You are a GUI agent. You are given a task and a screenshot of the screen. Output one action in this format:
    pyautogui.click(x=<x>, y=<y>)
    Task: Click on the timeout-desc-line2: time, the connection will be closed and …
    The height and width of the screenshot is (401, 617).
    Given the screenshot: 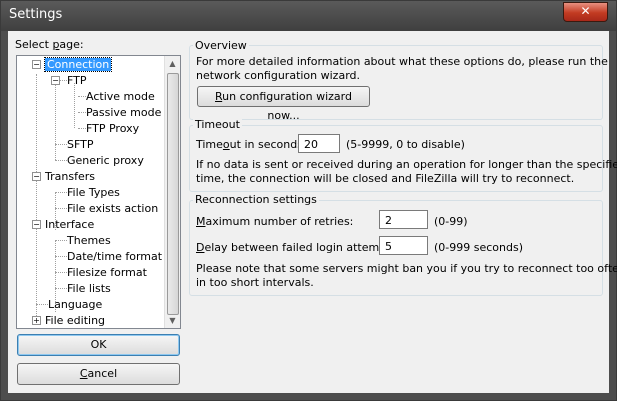 What is the action you would take?
    pyautogui.click(x=385, y=178)
    